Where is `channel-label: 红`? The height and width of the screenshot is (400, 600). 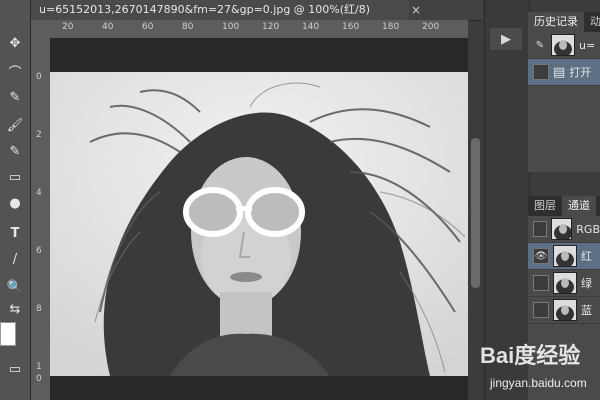 channel-label: 红 is located at coordinates (586, 256).